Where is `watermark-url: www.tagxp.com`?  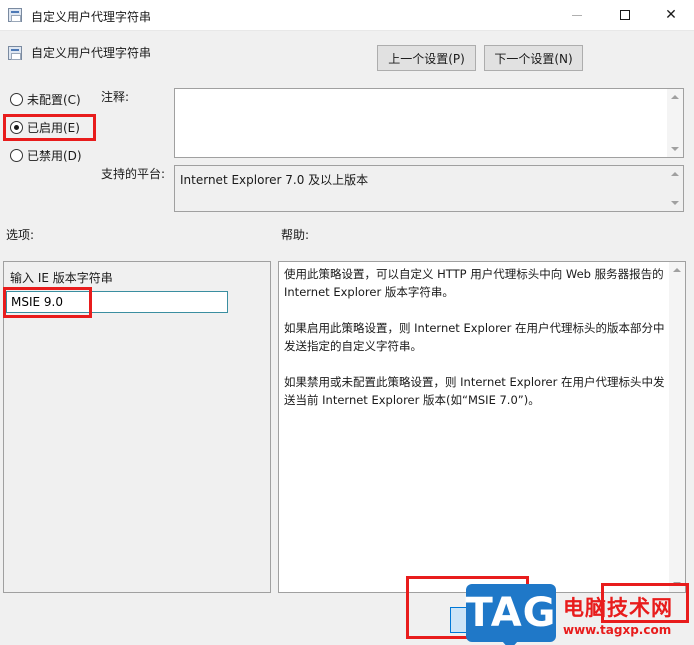 watermark-url: www.tagxp.com is located at coordinates (617, 630).